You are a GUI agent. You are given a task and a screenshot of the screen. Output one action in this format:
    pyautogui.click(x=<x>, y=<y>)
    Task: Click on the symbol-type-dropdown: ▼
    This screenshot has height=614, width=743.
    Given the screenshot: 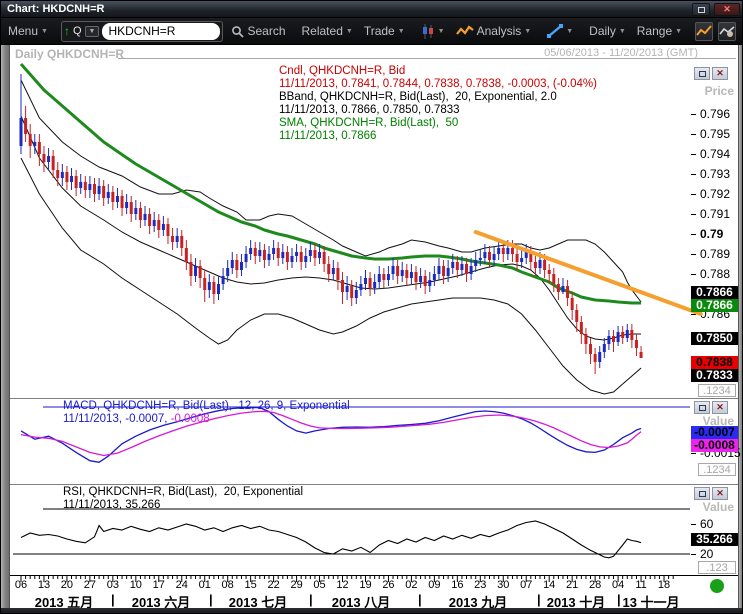 What is the action you would take?
    pyautogui.click(x=92, y=31)
    